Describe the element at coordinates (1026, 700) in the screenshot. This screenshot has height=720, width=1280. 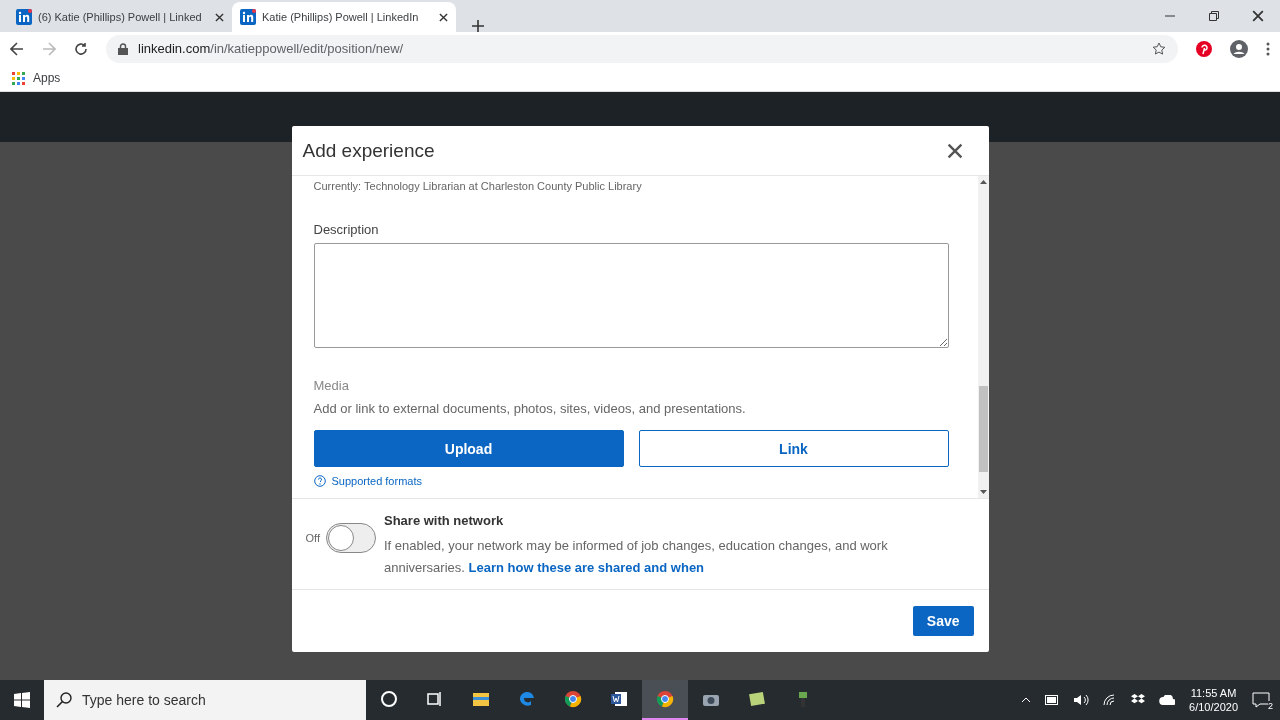
I see `chevron-up-icon` at that location.